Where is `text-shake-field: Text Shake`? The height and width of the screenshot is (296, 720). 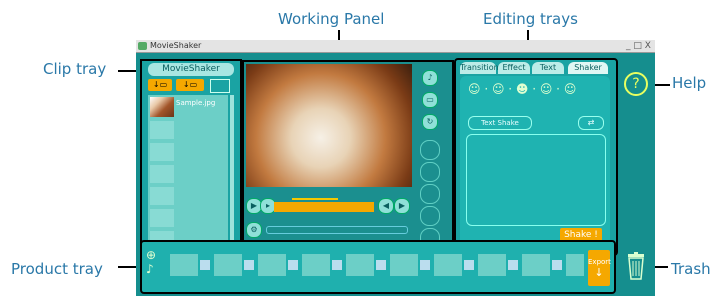
text-shake-field: Text Shake is located at coordinates (500, 123).